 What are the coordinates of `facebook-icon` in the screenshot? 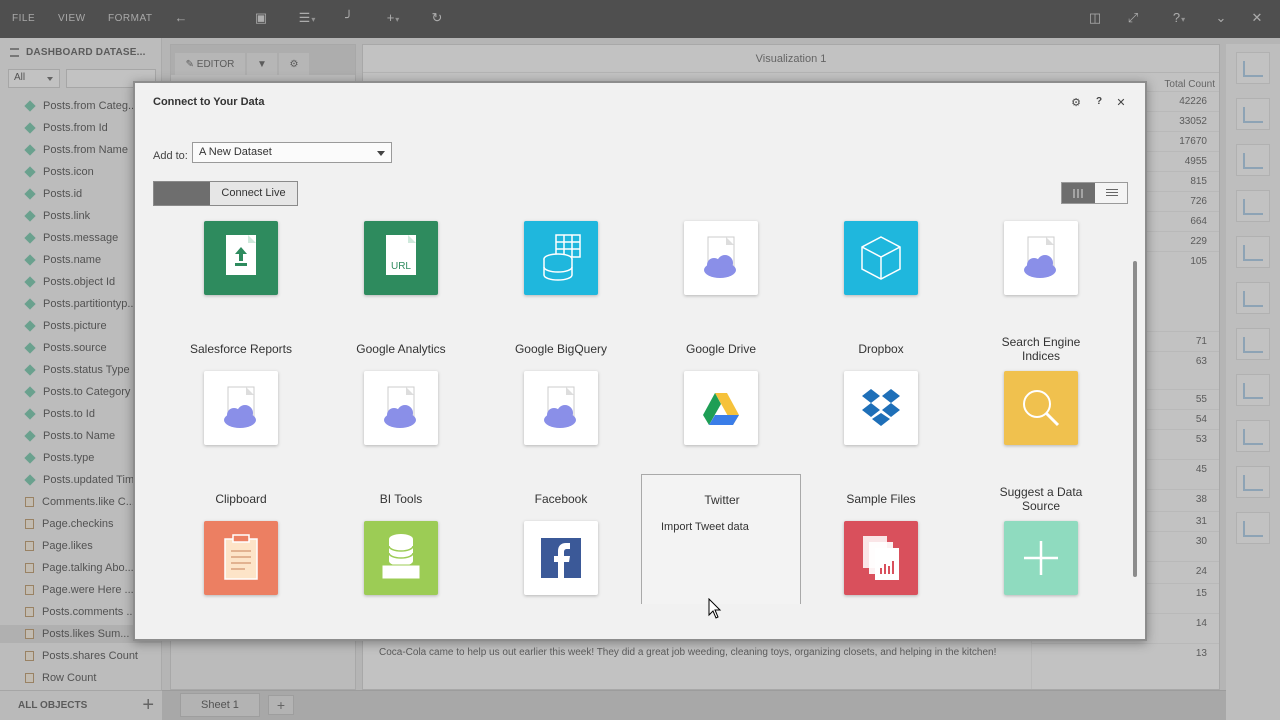 It's located at (561, 558).